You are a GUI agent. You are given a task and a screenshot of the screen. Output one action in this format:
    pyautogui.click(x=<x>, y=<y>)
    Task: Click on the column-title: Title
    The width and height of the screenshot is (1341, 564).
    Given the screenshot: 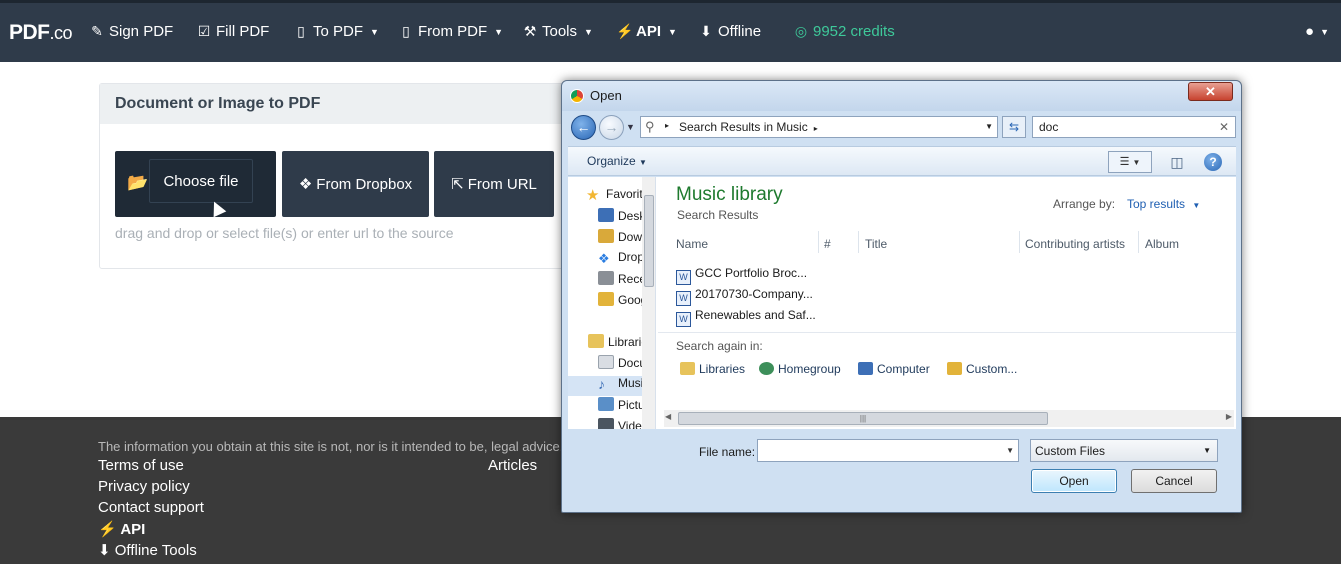 What is the action you would take?
    pyautogui.click(x=876, y=244)
    